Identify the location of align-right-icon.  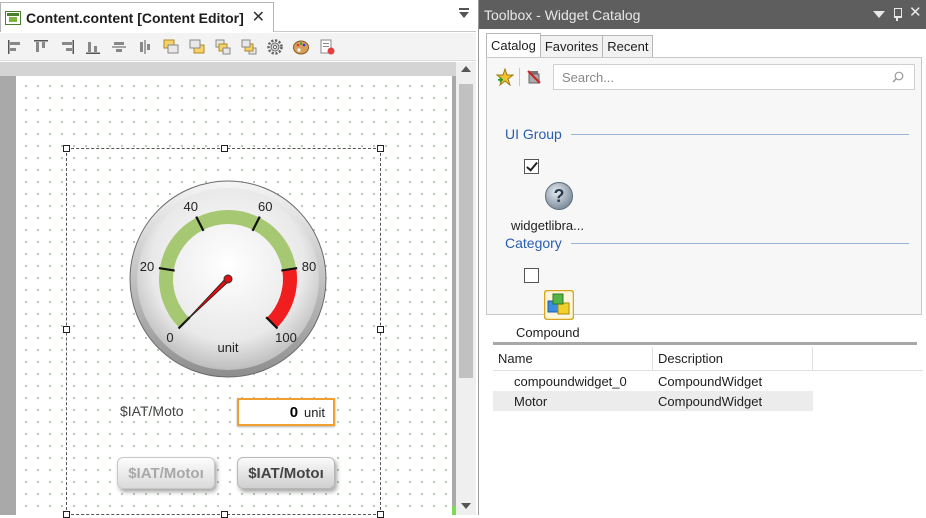
(67, 47).